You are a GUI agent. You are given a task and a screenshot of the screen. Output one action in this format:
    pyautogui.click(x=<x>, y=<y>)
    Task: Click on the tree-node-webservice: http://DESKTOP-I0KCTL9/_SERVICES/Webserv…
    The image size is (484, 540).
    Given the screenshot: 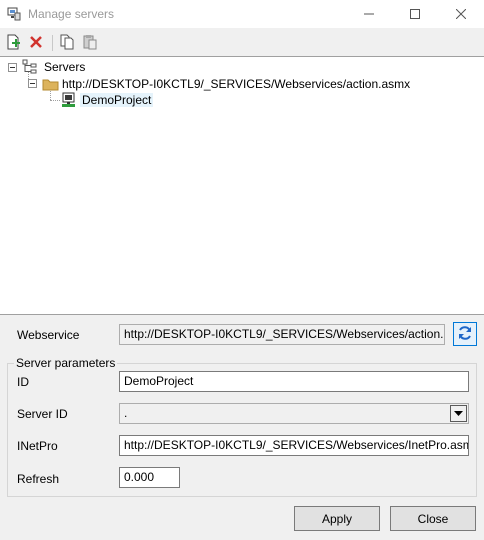 What is the action you would take?
    pyautogui.click(x=236, y=84)
    